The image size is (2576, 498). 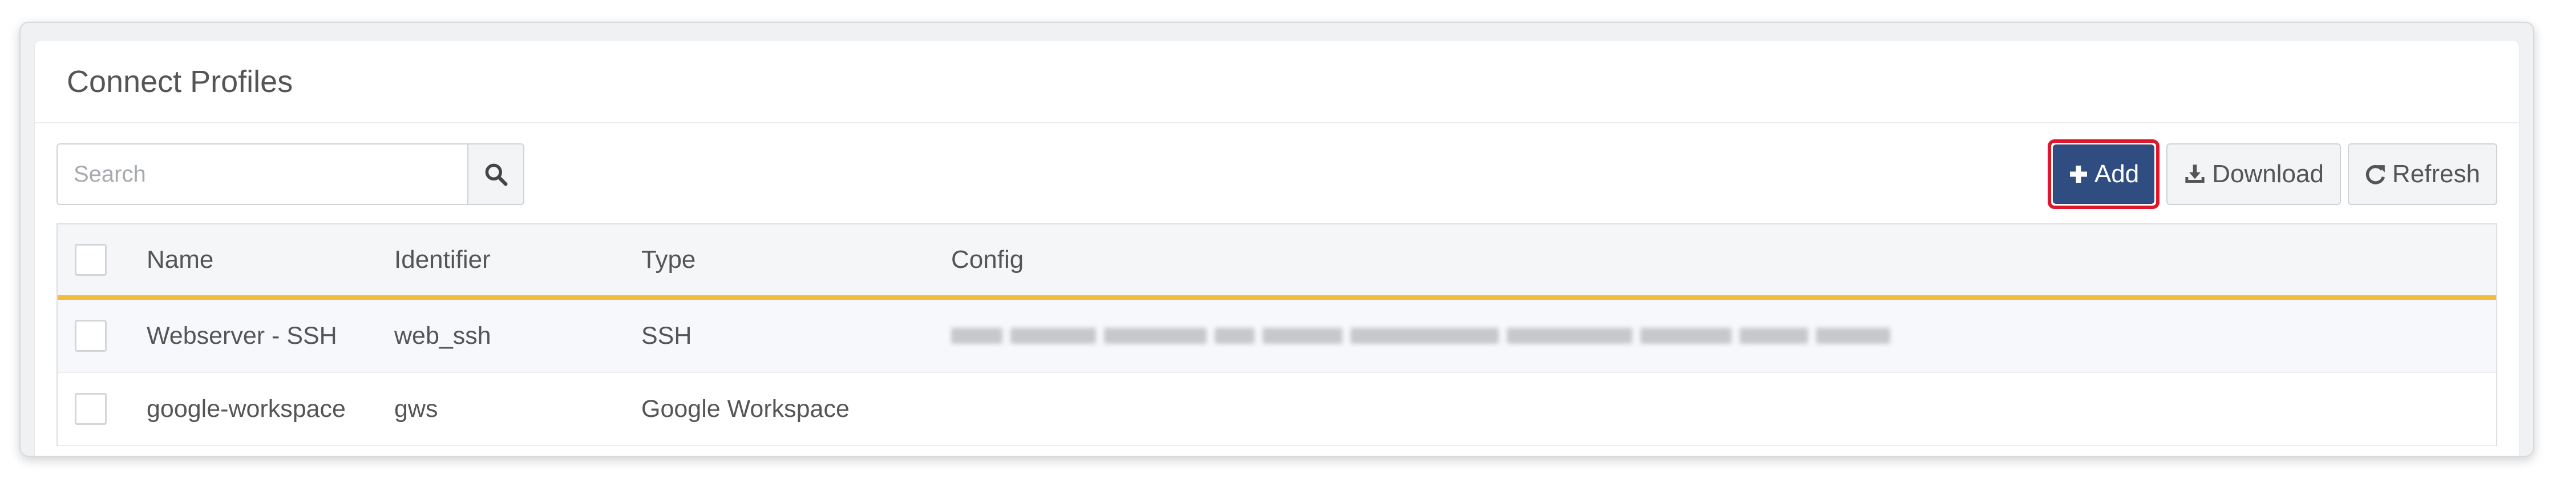 I want to click on search-button, so click(x=495, y=174).